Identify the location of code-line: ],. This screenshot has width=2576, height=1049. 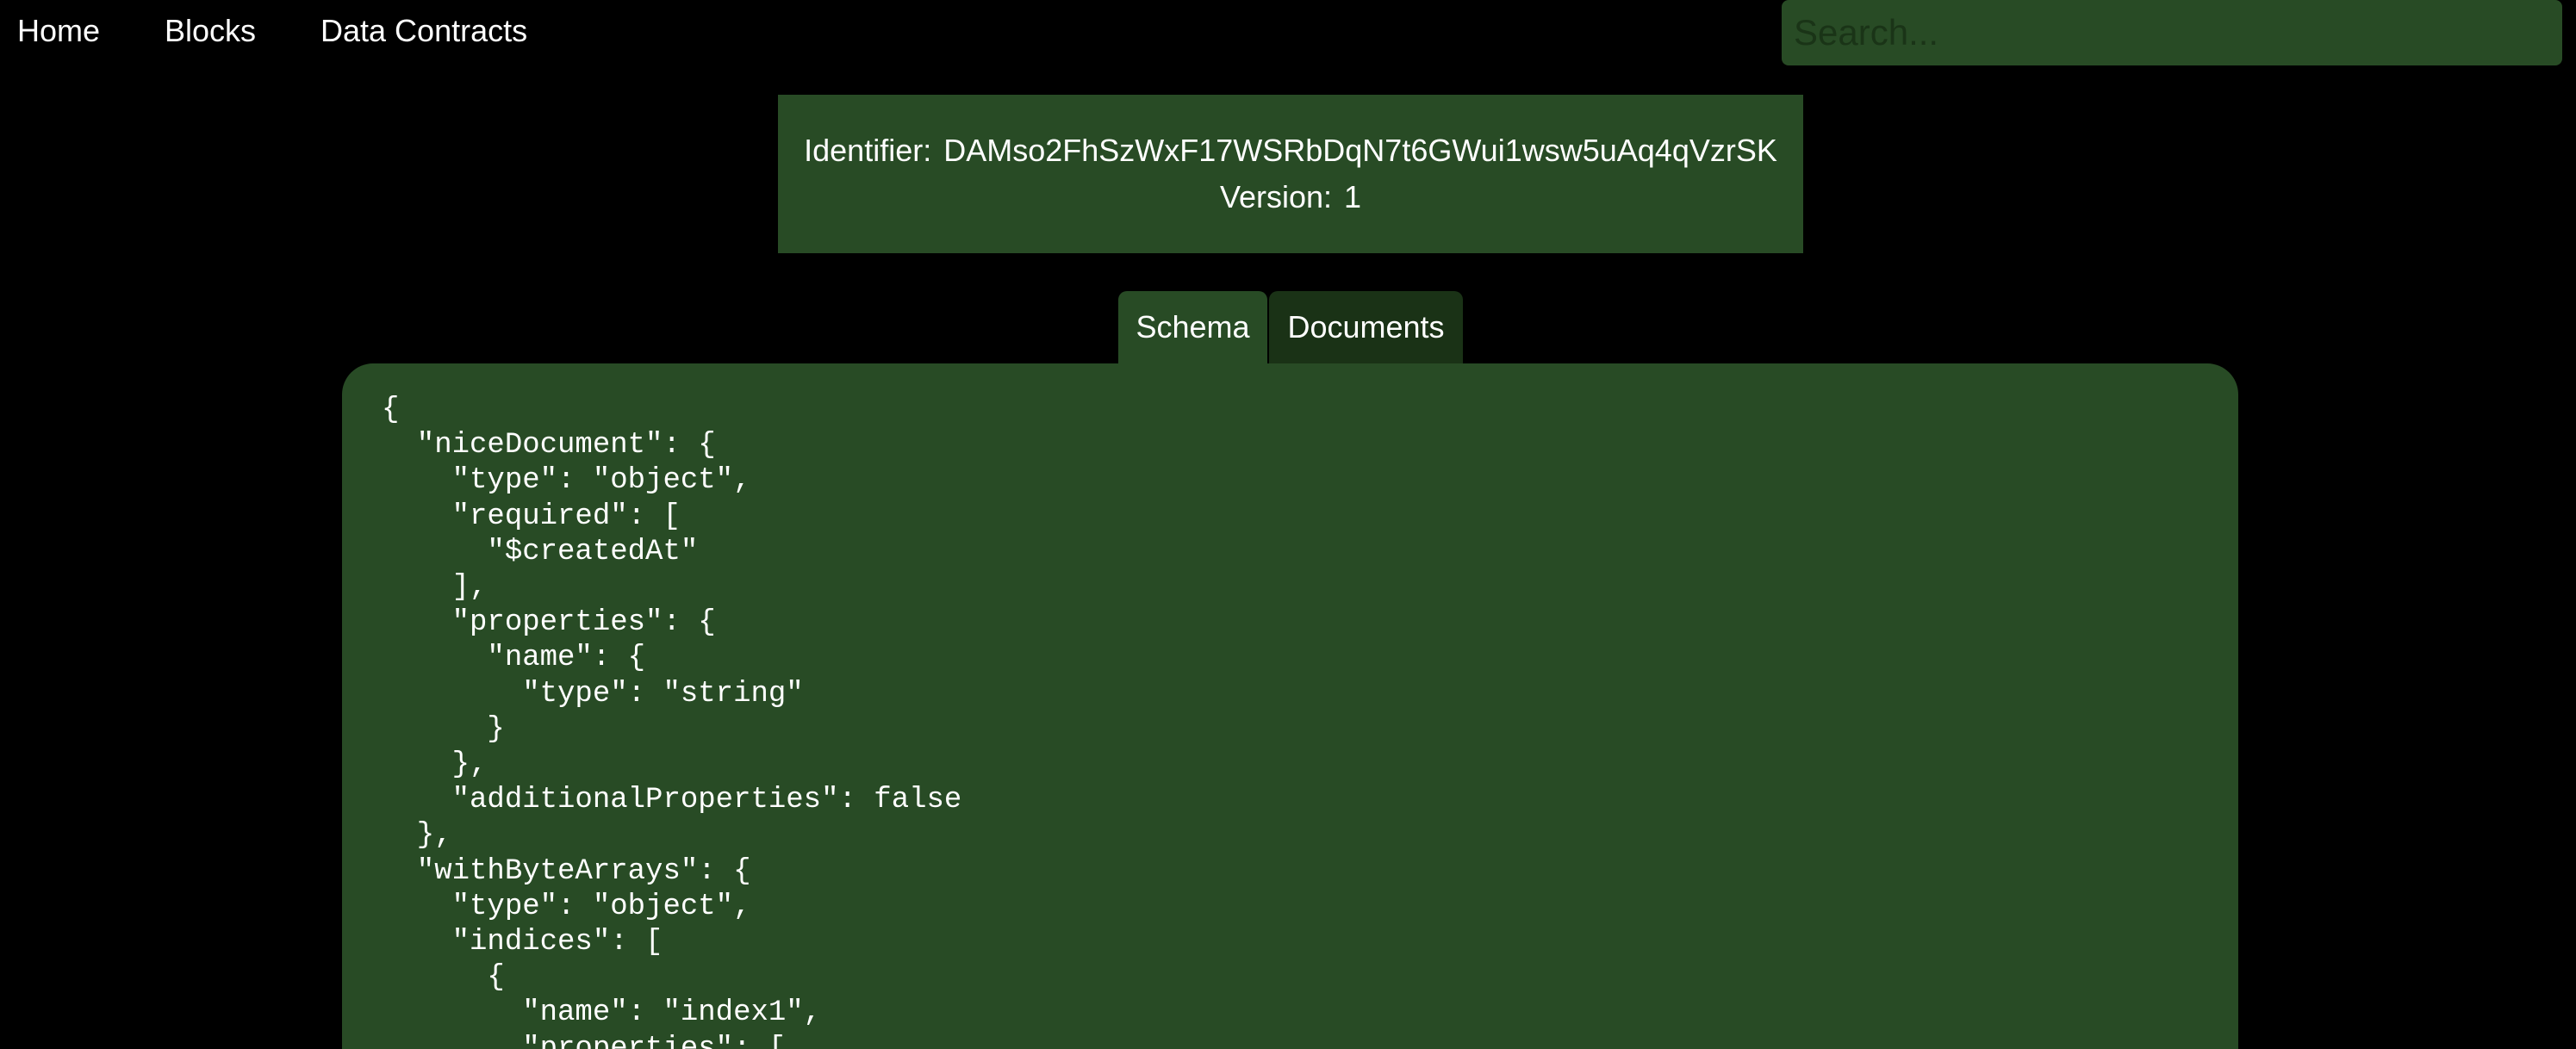
(435, 588).